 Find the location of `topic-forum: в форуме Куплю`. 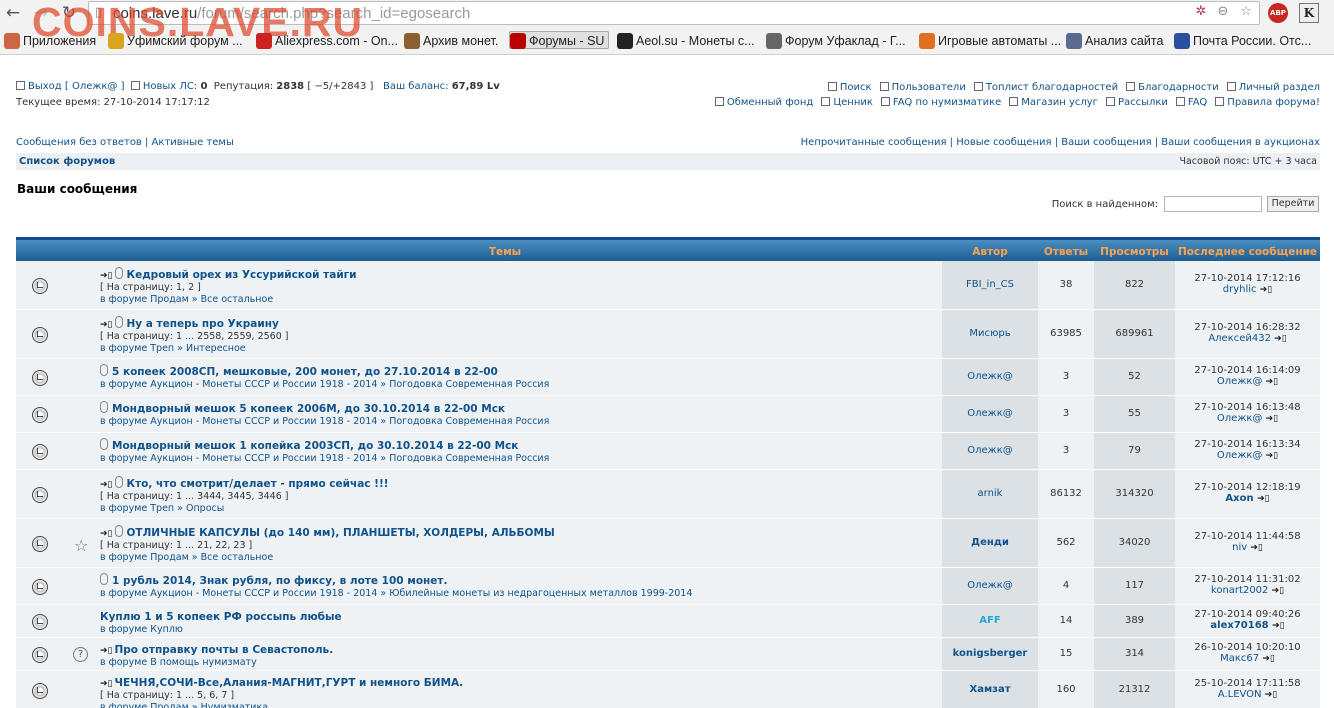

topic-forum: в форуме Куплю is located at coordinates (221, 629).